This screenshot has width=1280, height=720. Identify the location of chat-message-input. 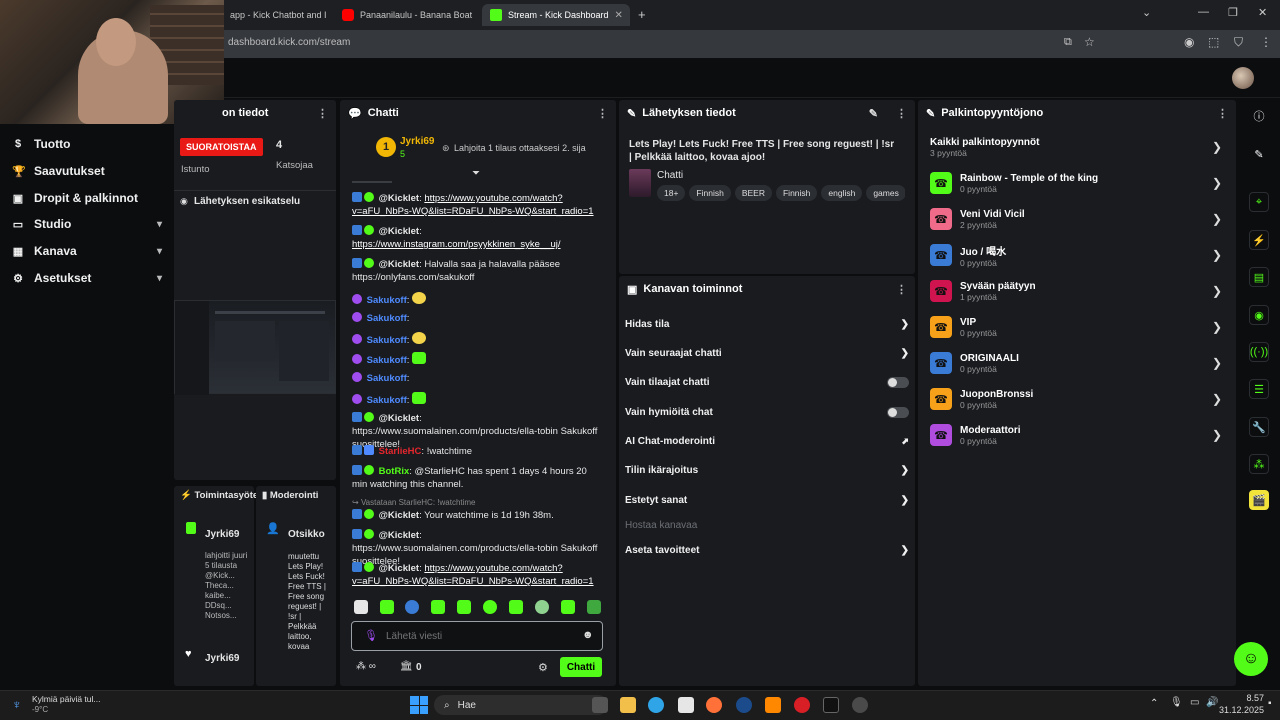
(476, 636).